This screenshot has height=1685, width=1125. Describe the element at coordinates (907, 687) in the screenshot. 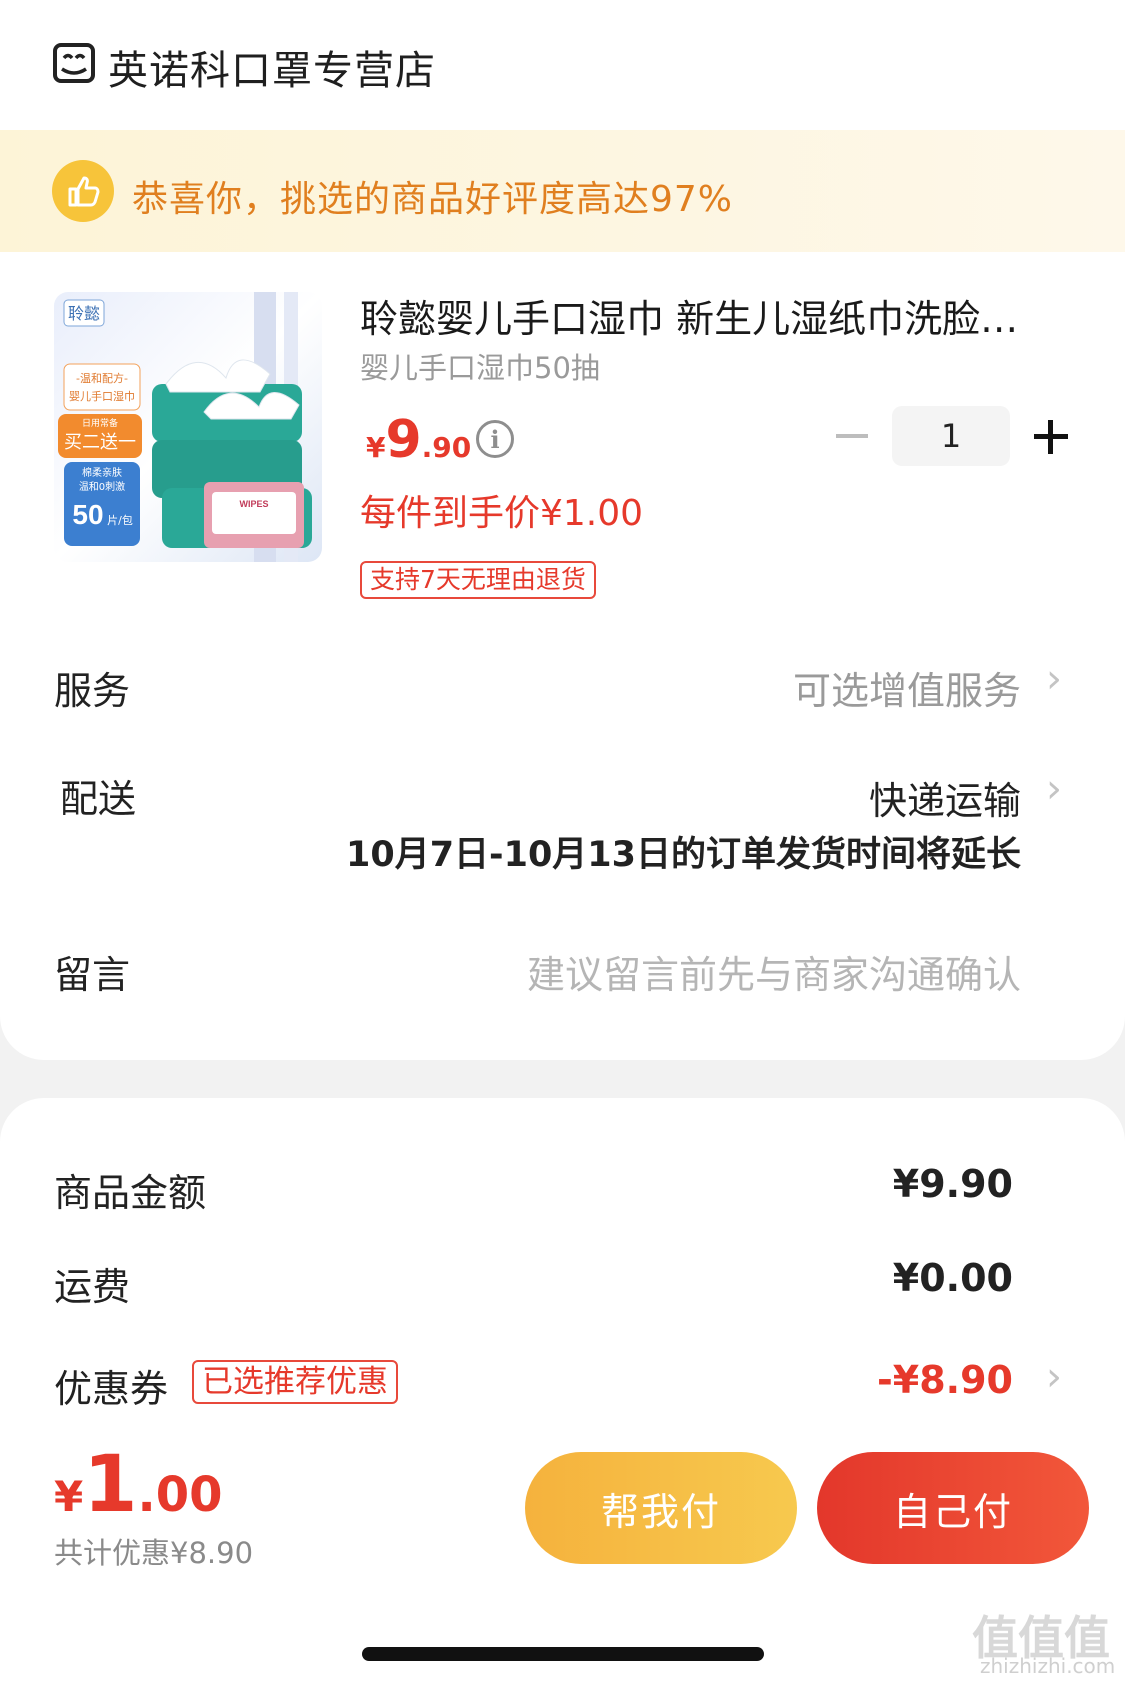

I see `service-value: 可选增值服务` at that location.